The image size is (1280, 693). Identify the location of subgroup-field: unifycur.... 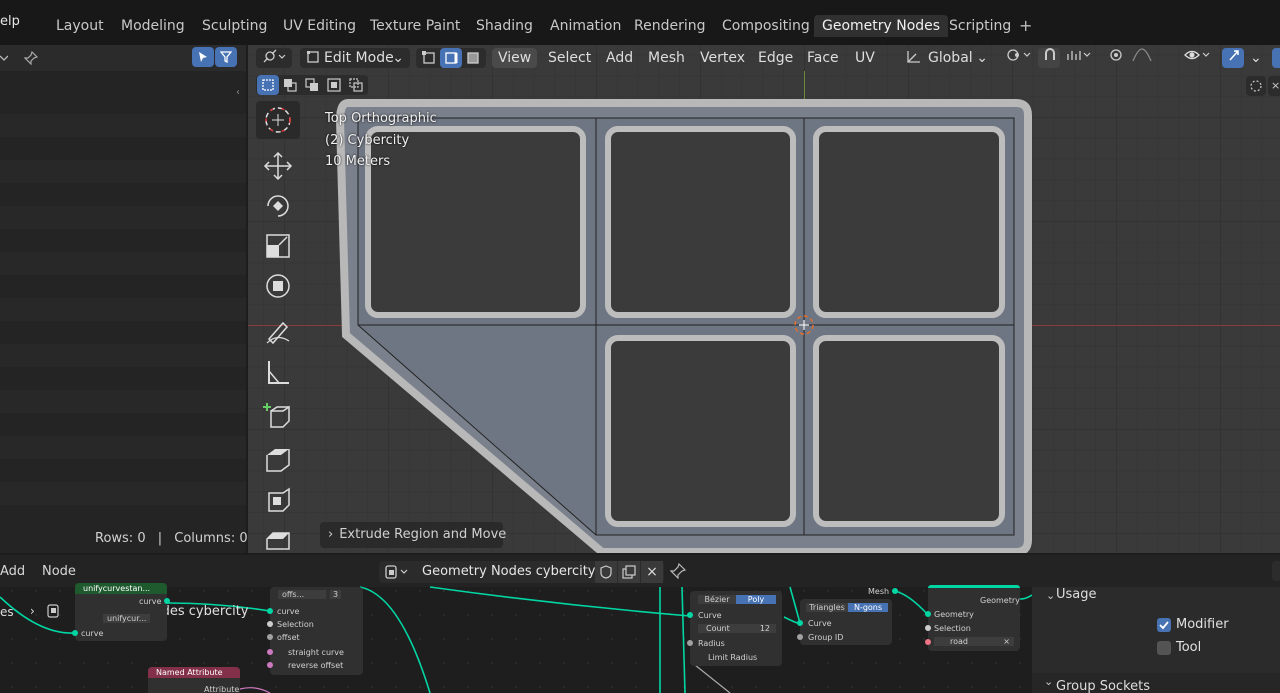
(127, 618).